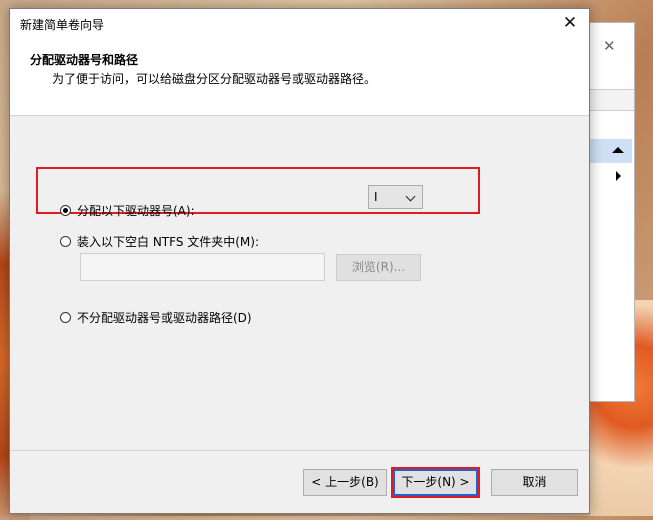 This screenshot has width=653, height=520. What do you see at coordinates (214, 79) in the screenshot?
I see `page-subtitle: 为了便于访问，可以给磁盘分区分配驱动器号或驱动器路径。` at bounding box center [214, 79].